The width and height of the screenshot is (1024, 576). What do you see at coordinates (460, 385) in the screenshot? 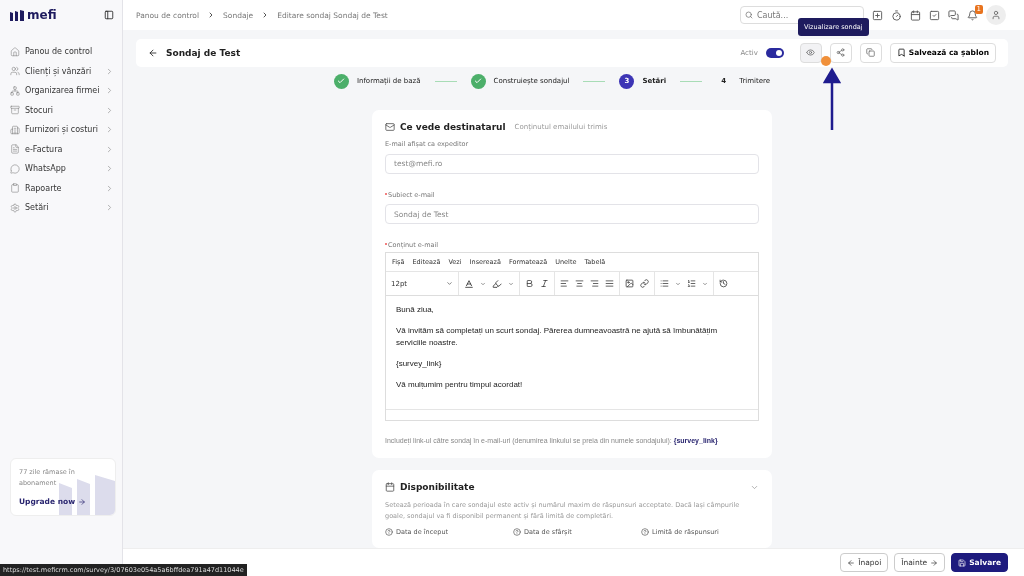
I see `email-paragraph: Vă mulțumim pentru timpul acordat!` at bounding box center [460, 385].